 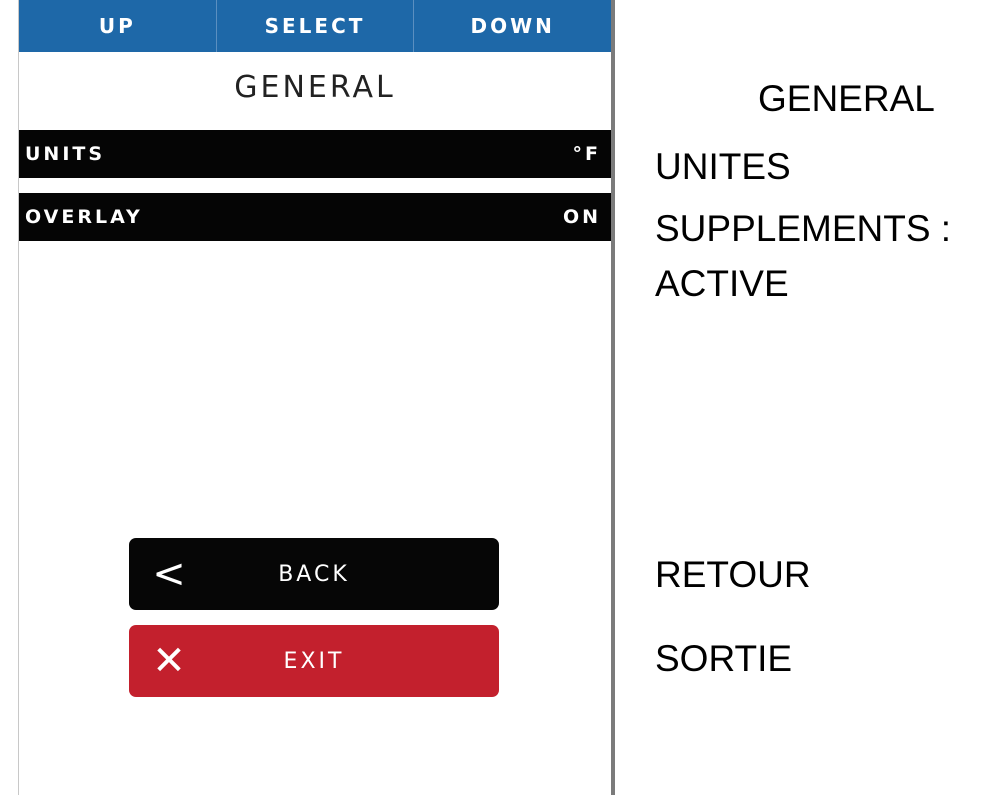 I want to click on translation-overlay-line2: ACTIVE, so click(x=722, y=283).